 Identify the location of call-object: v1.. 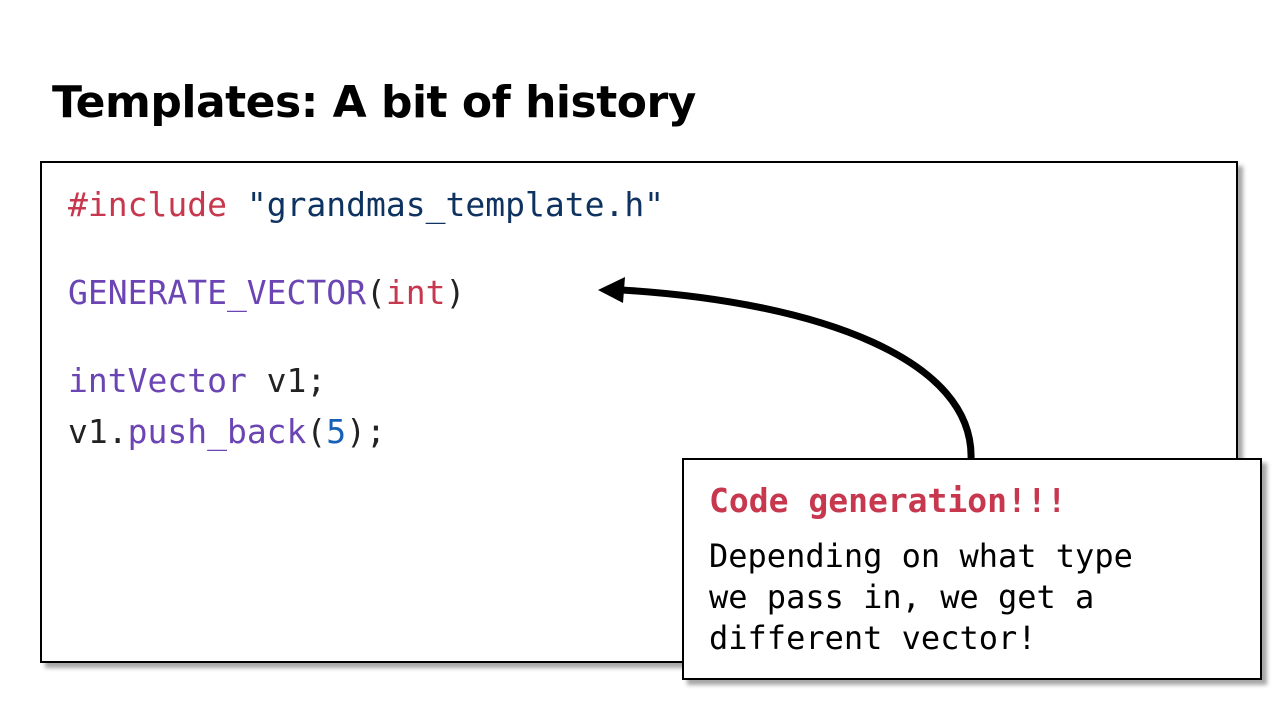
(98, 431).